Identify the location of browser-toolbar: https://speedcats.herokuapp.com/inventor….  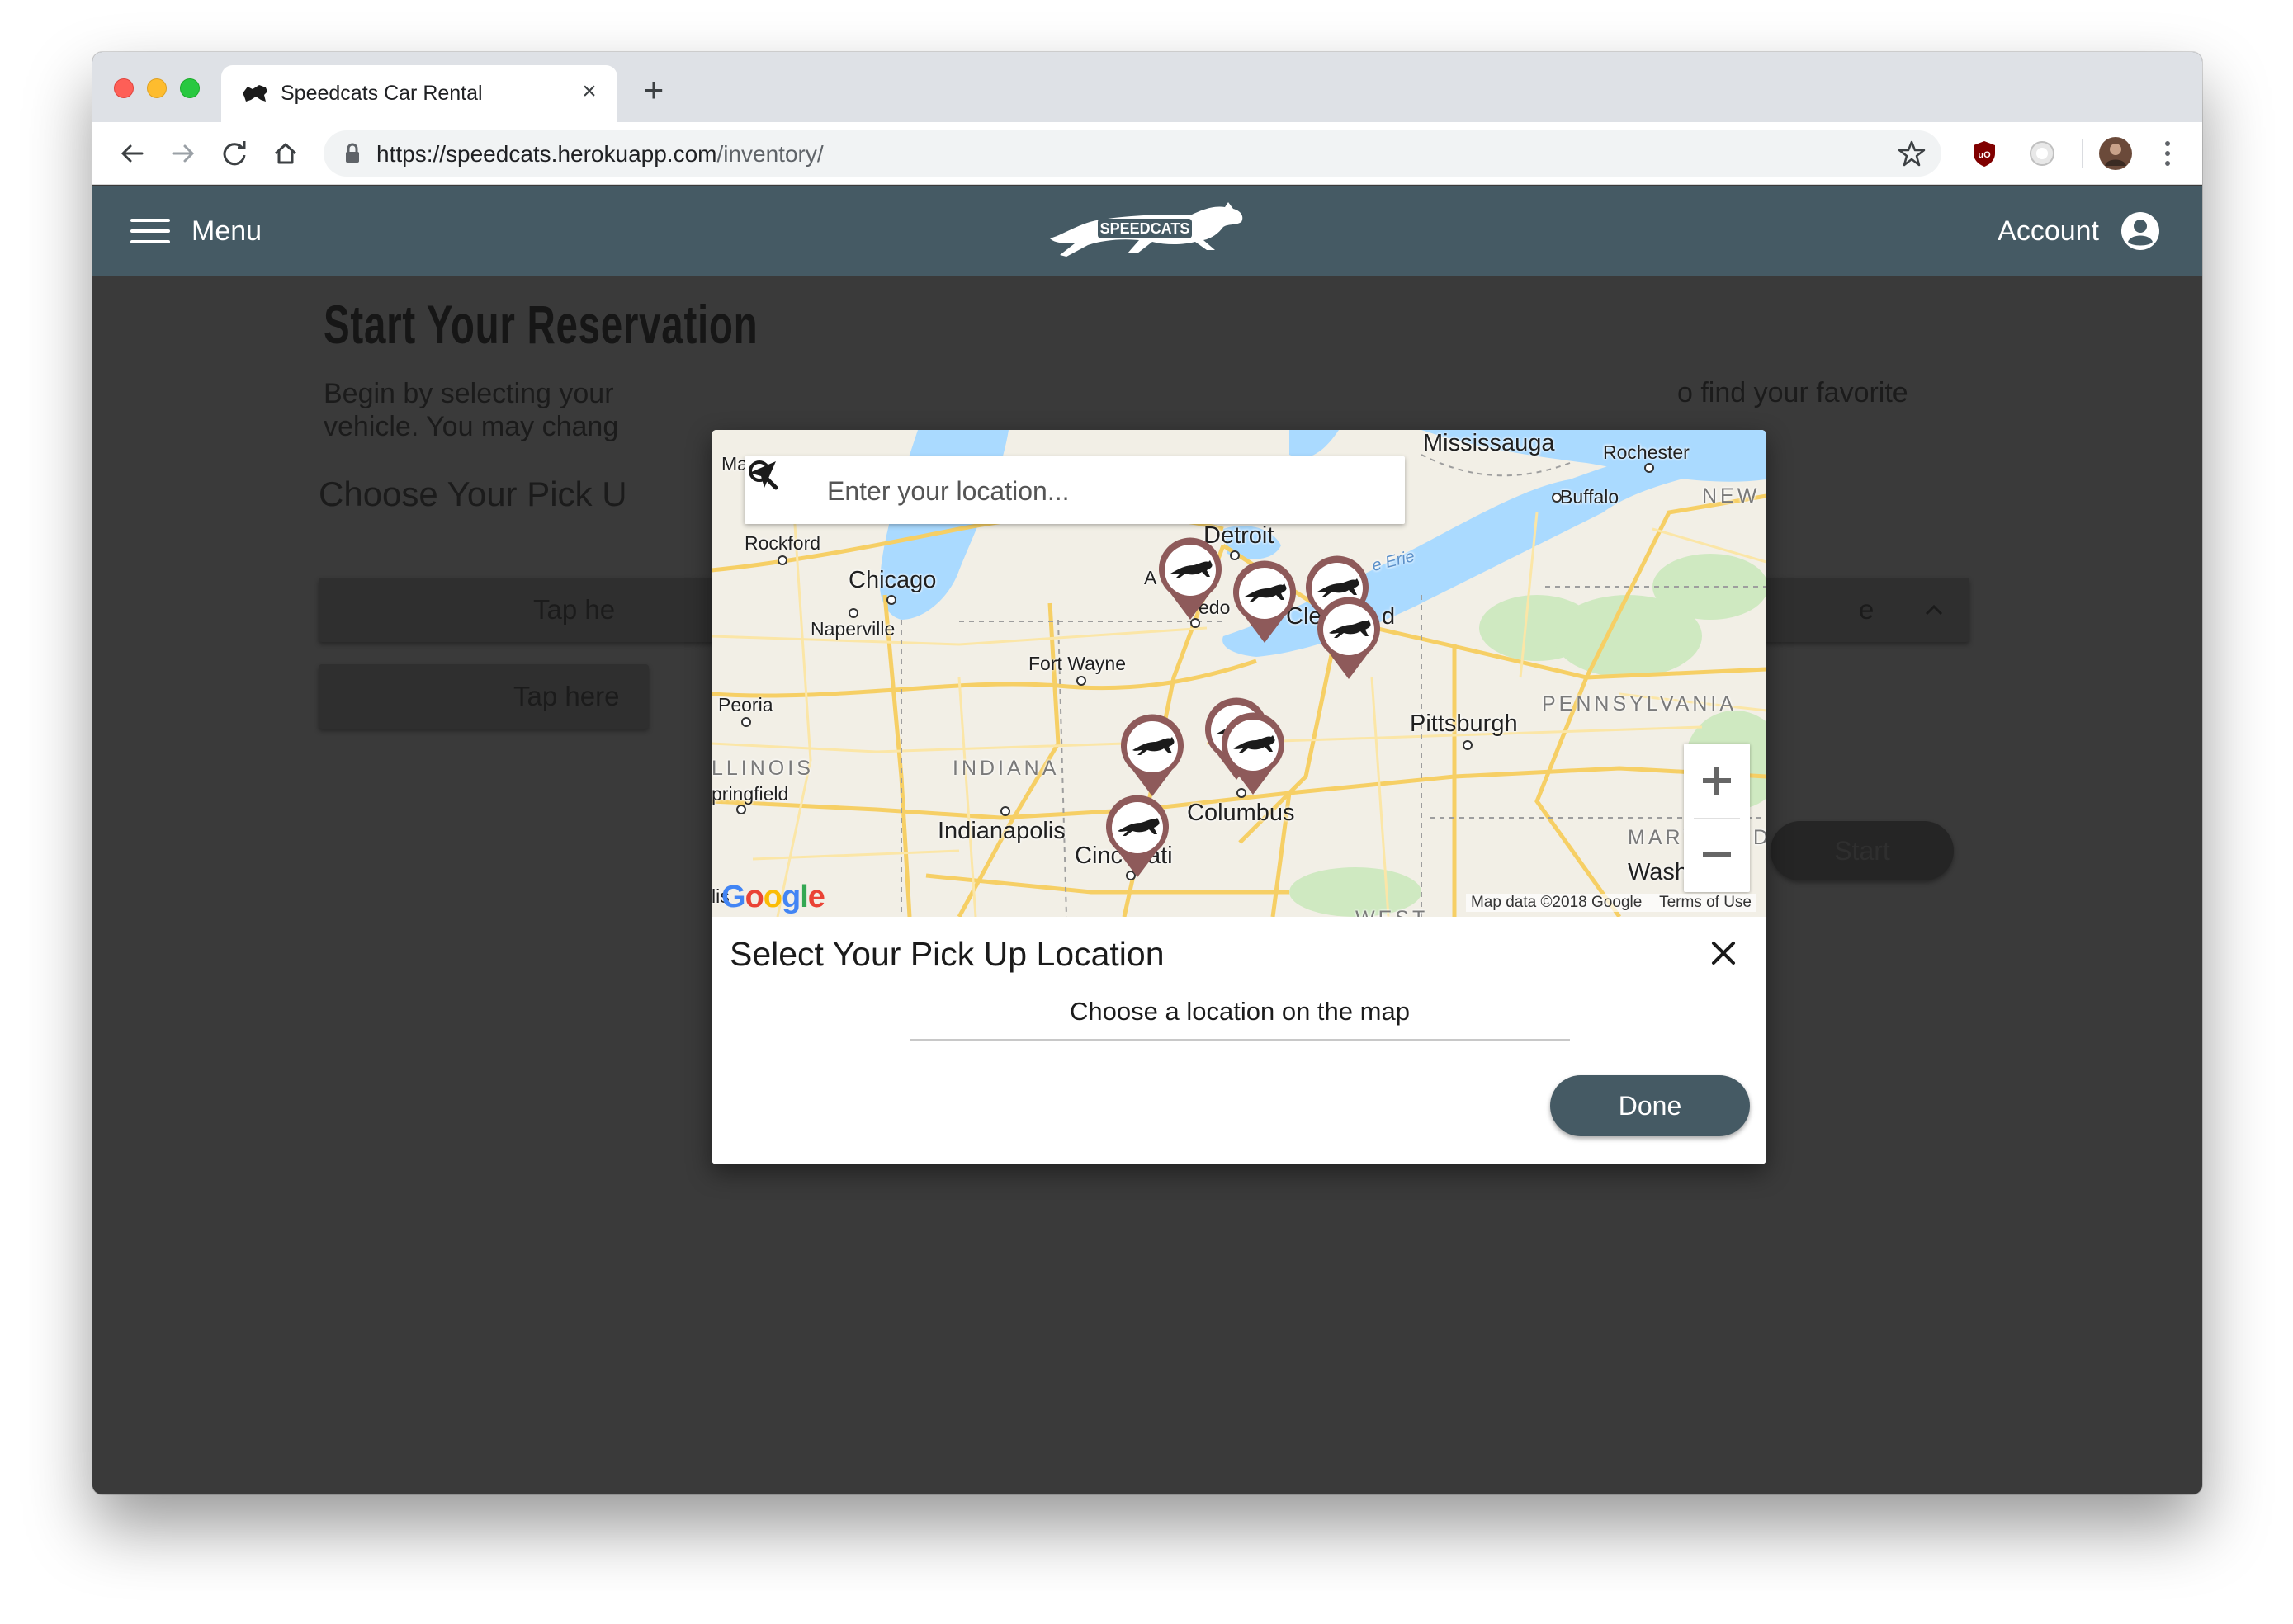
(1147, 153).